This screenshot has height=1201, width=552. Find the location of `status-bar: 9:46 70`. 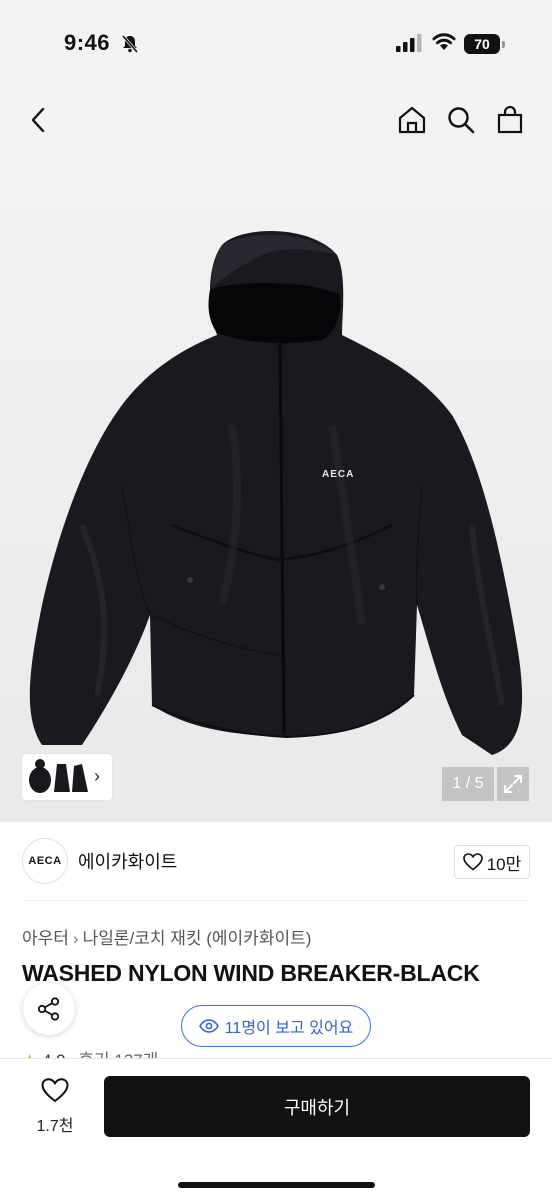

status-bar: 9:46 70 is located at coordinates (276, 45).